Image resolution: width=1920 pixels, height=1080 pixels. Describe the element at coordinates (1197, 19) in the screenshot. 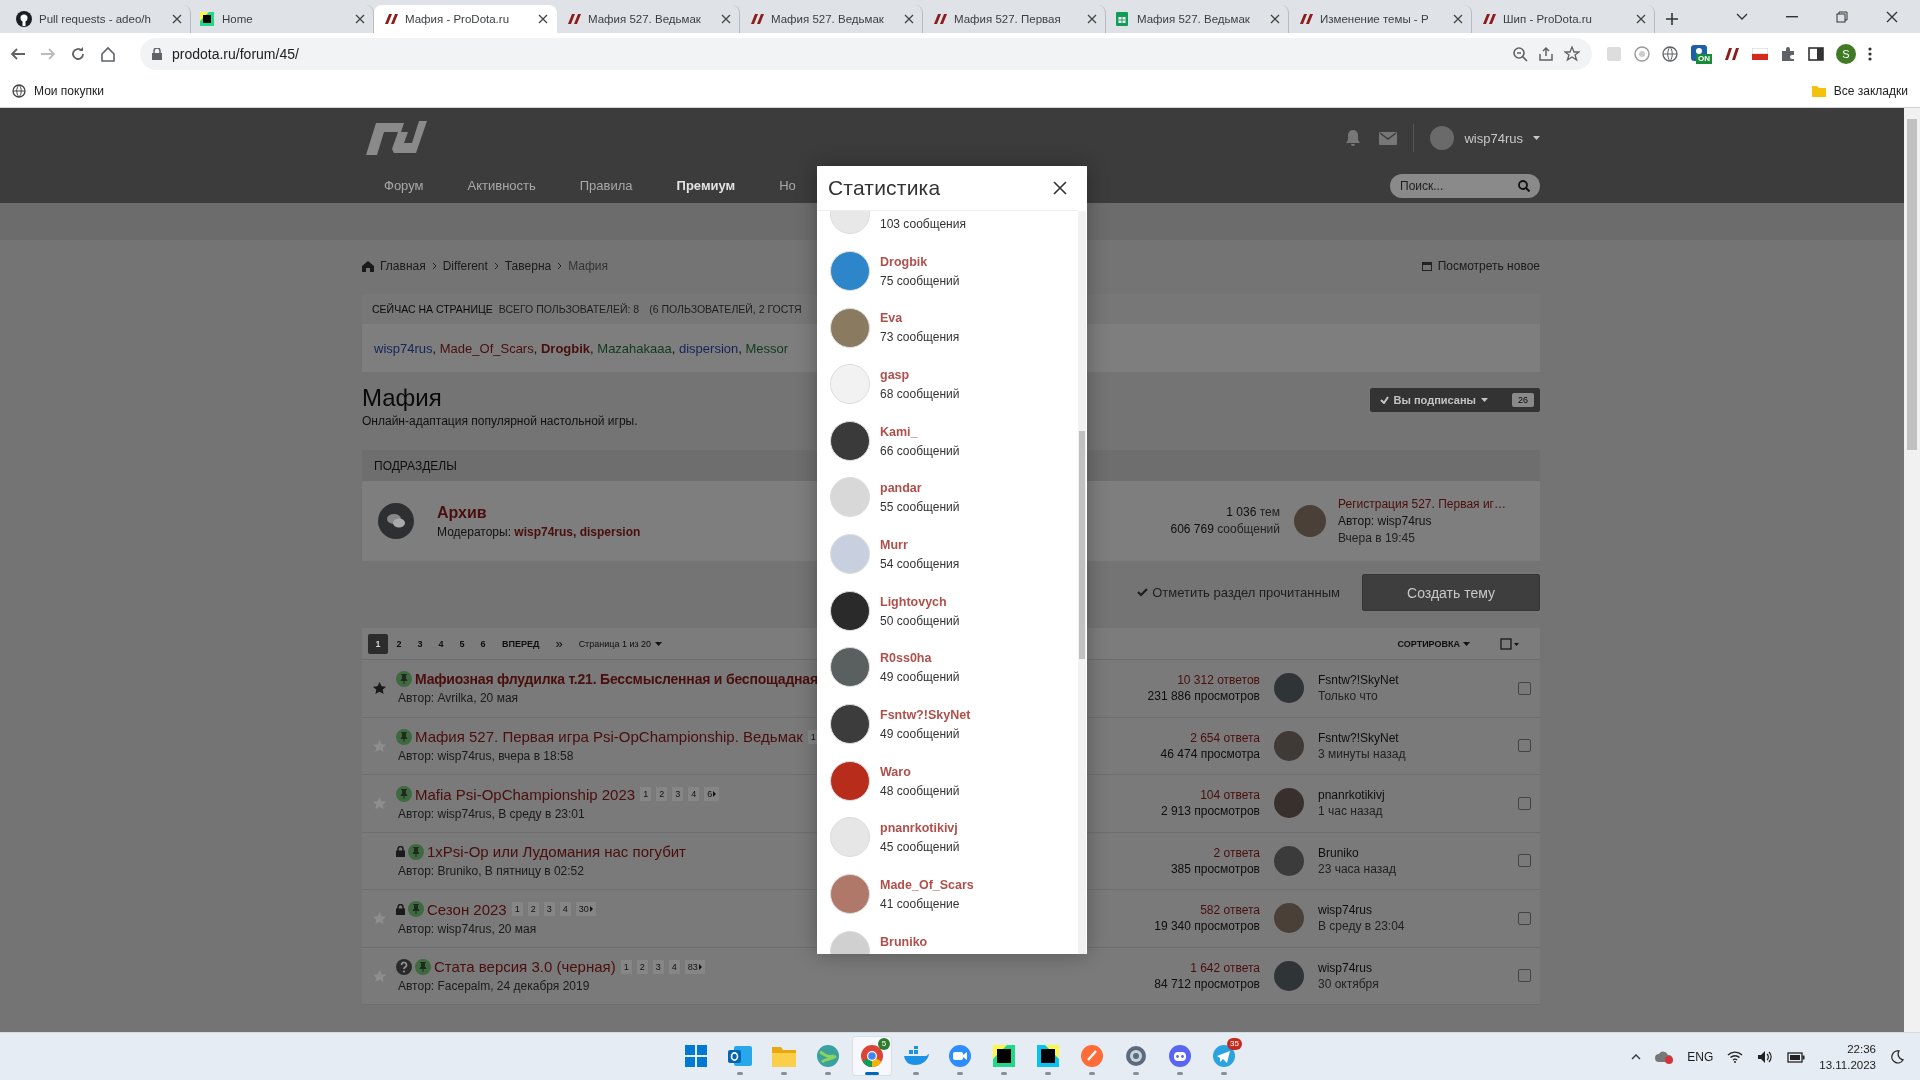

I see `browser-tab: Мафия 527. Ведьмак` at that location.